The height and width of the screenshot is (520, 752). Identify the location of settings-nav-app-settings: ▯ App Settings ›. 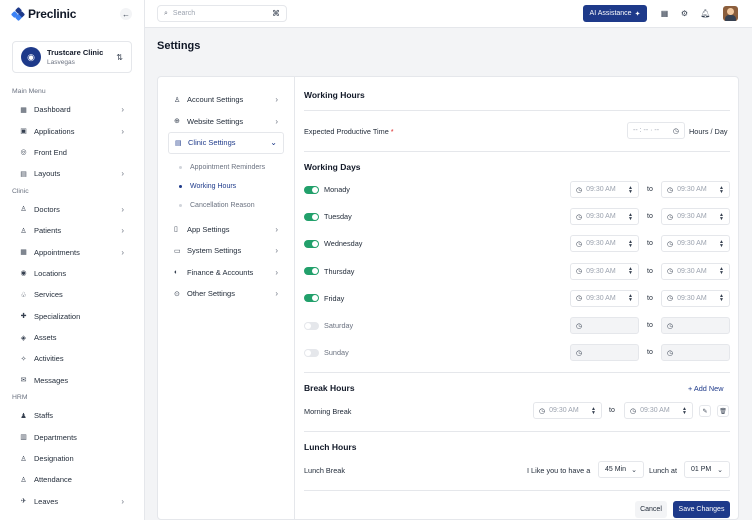
(226, 230).